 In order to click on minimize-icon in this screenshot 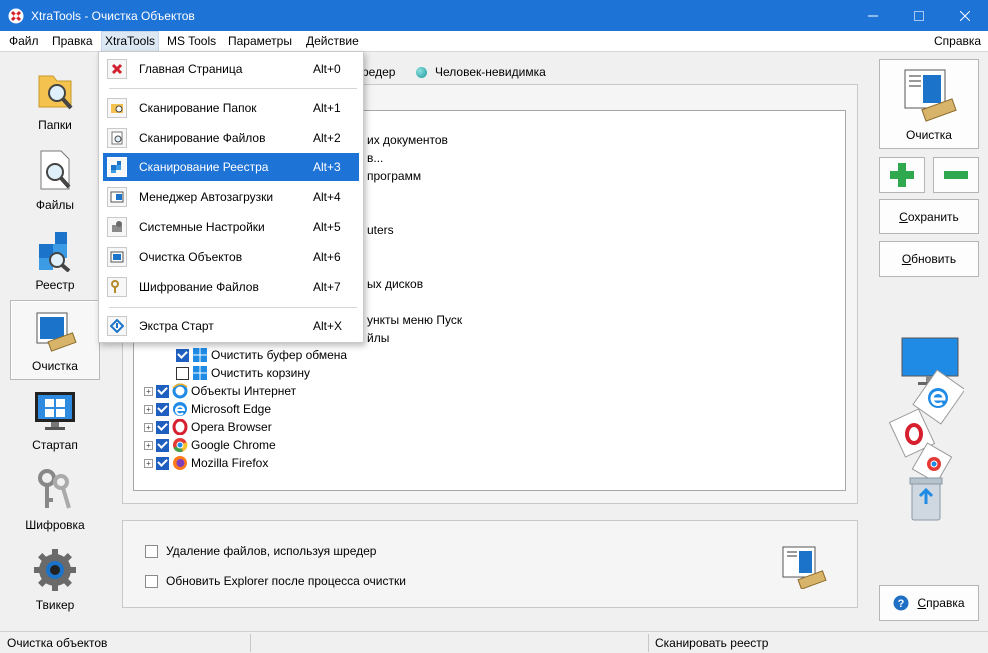, I will do `click(873, 15)`.